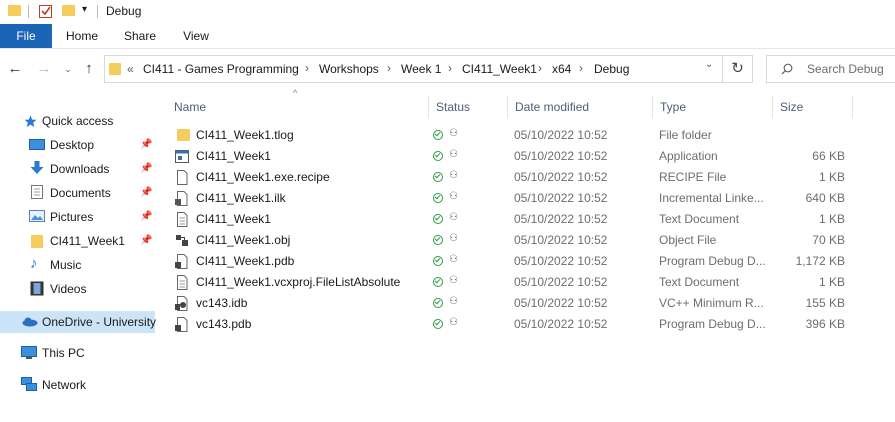 The width and height of the screenshot is (895, 422). What do you see at coordinates (349, 69) in the screenshot?
I see `breadcrumb-workshops: Workshops` at bounding box center [349, 69].